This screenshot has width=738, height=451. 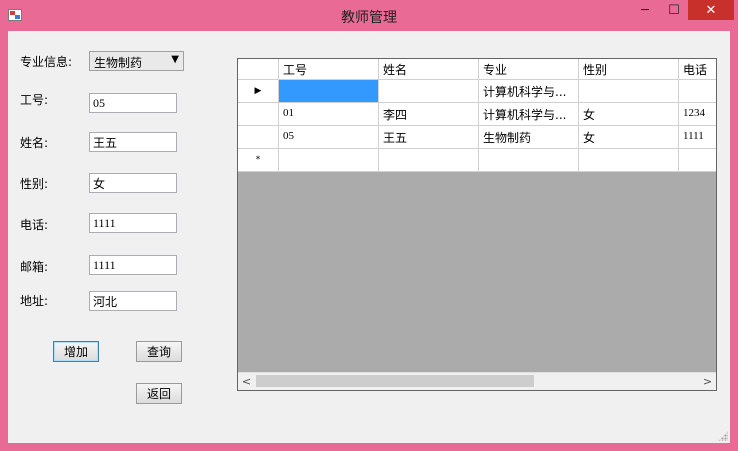 I want to click on id-input, so click(x=133, y=103).